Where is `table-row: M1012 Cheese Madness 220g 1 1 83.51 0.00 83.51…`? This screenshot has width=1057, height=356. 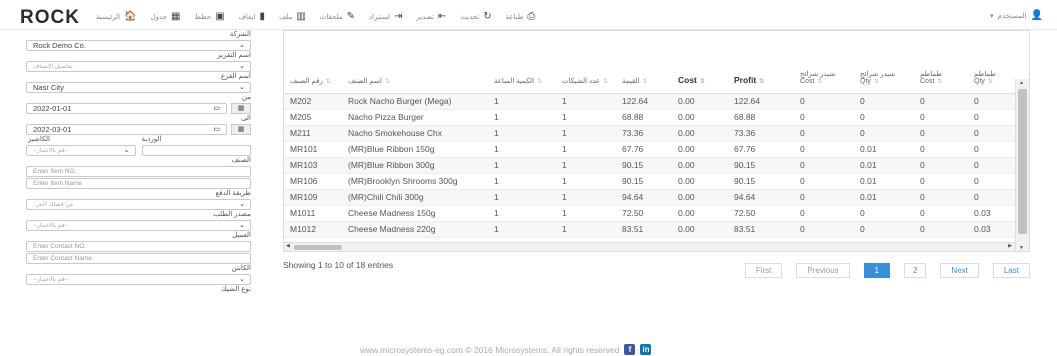
table-row: M1012 Cheese Madness 220g 1 1 83.51 0.00 83.51… is located at coordinates (649, 228).